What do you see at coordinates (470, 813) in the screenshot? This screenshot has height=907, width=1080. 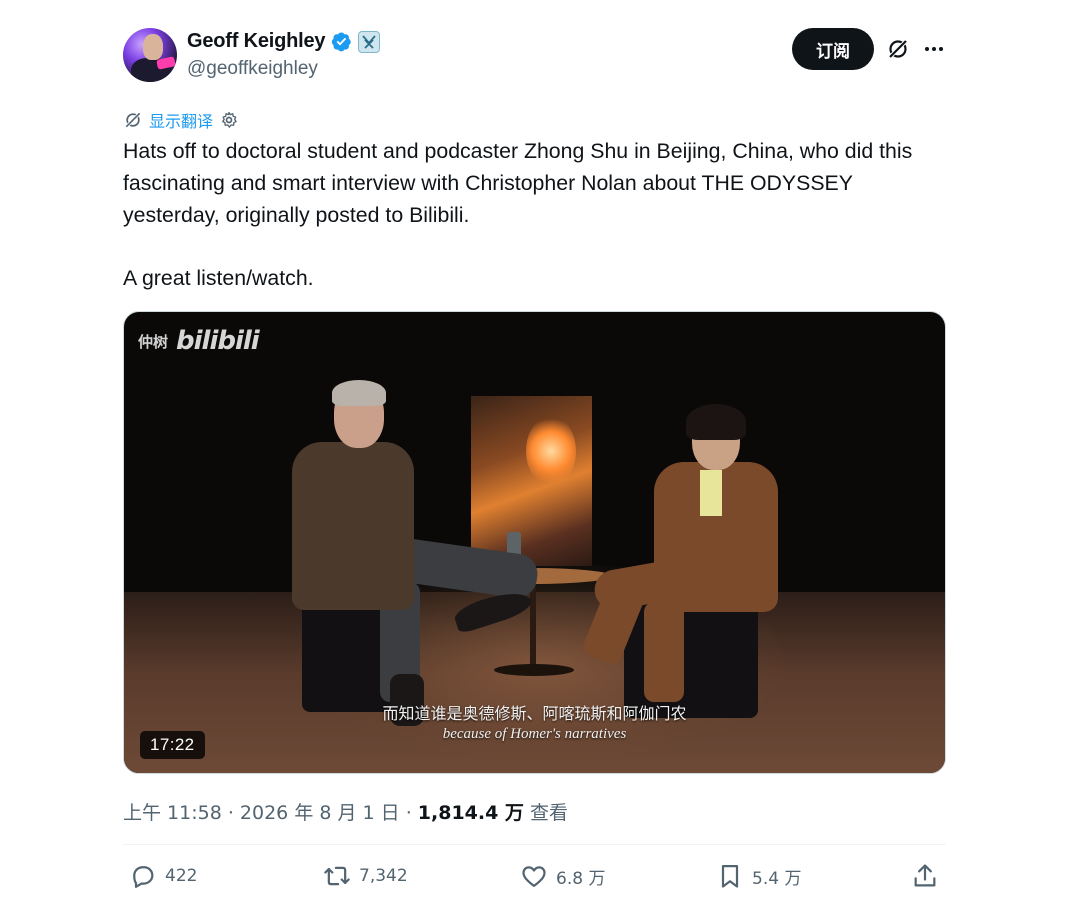 I see `view-count: 1,814.4 万` at bounding box center [470, 813].